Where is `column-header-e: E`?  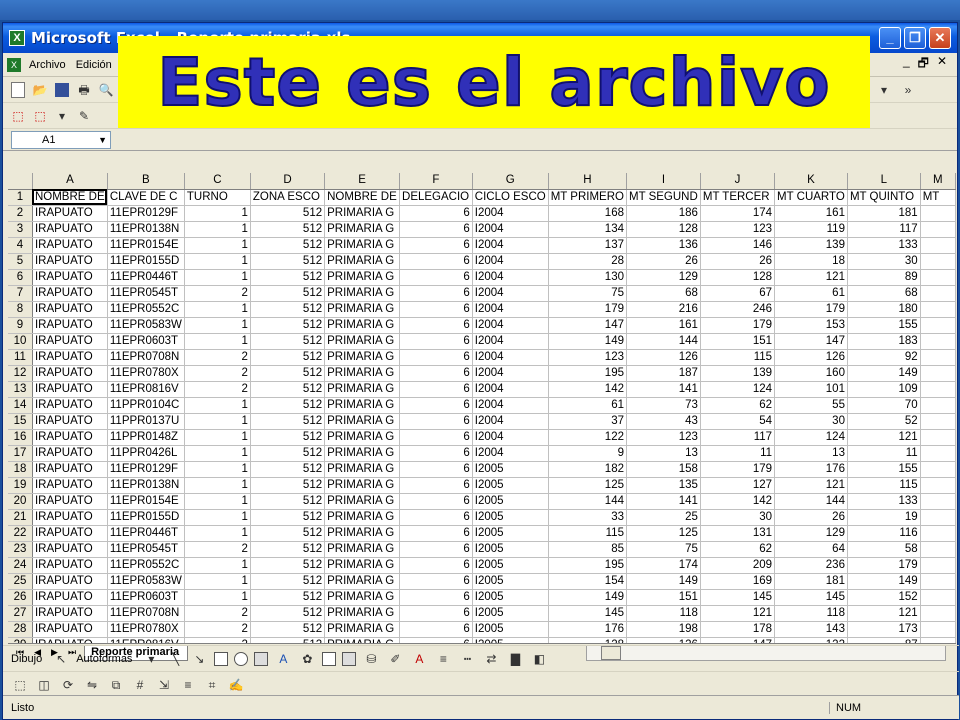
column-header-e: E is located at coordinates (362, 181).